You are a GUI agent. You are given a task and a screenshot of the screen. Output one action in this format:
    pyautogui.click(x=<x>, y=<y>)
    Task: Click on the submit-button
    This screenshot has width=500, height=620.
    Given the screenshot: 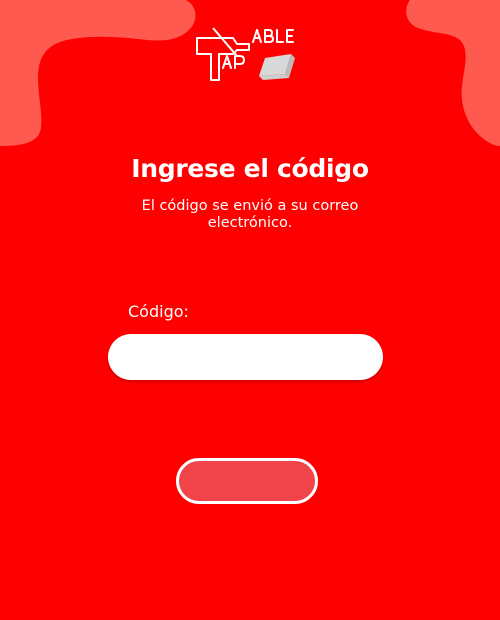 What is the action you would take?
    pyautogui.click(x=247, y=481)
    